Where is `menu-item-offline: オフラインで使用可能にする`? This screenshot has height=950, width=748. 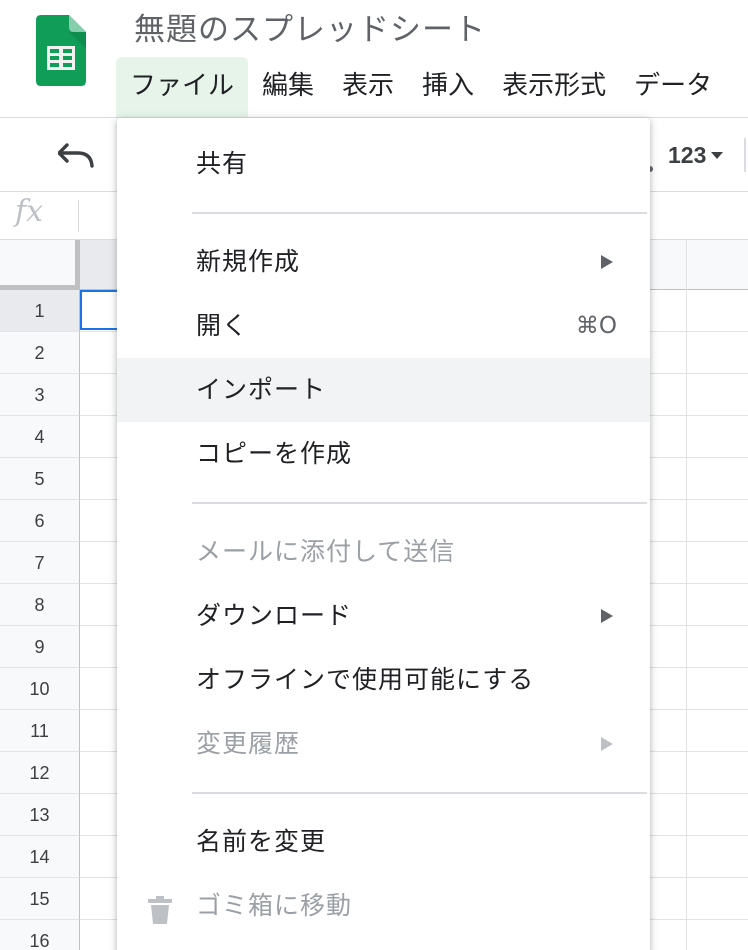 menu-item-offline: オフラインで使用可能にする is located at coordinates (383, 680).